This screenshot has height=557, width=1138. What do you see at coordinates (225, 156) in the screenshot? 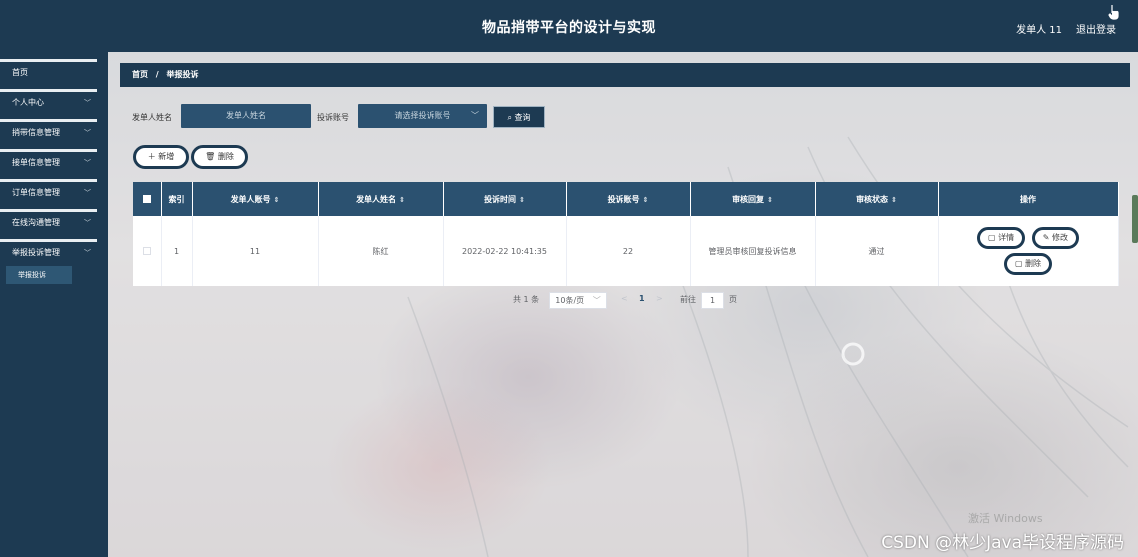
I see `delete-button-label: 删除` at bounding box center [225, 156].